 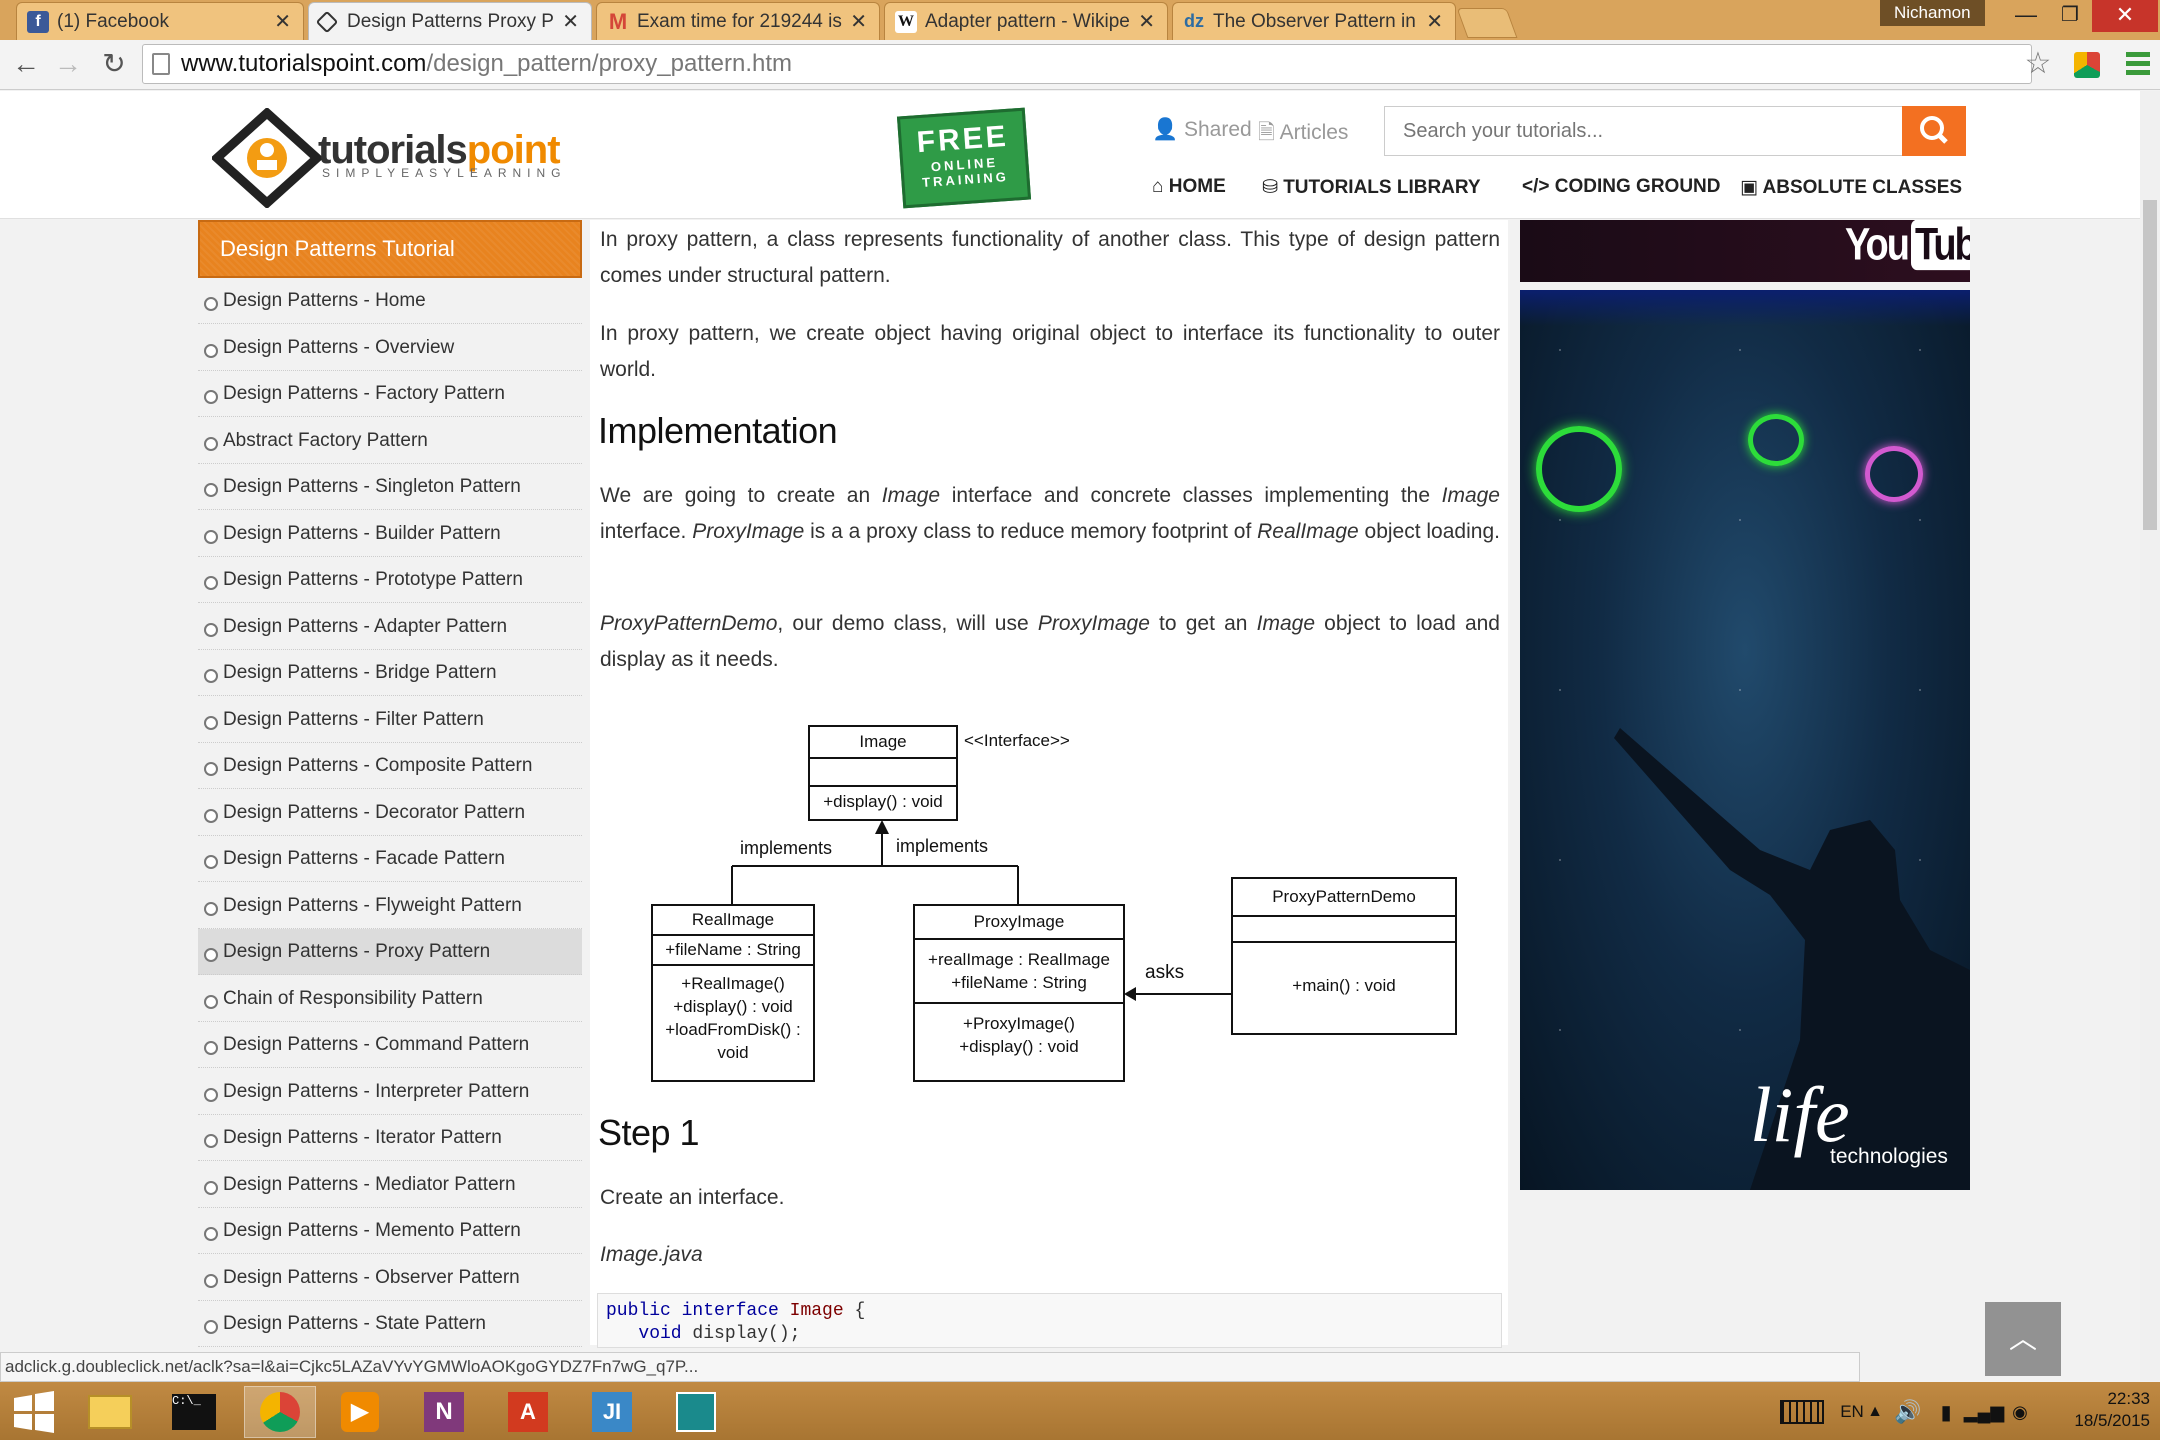 What do you see at coordinates (1877, 245) in the screenshot?
I see `youtube-logo-you: You` at bounding box center [1877, 245].